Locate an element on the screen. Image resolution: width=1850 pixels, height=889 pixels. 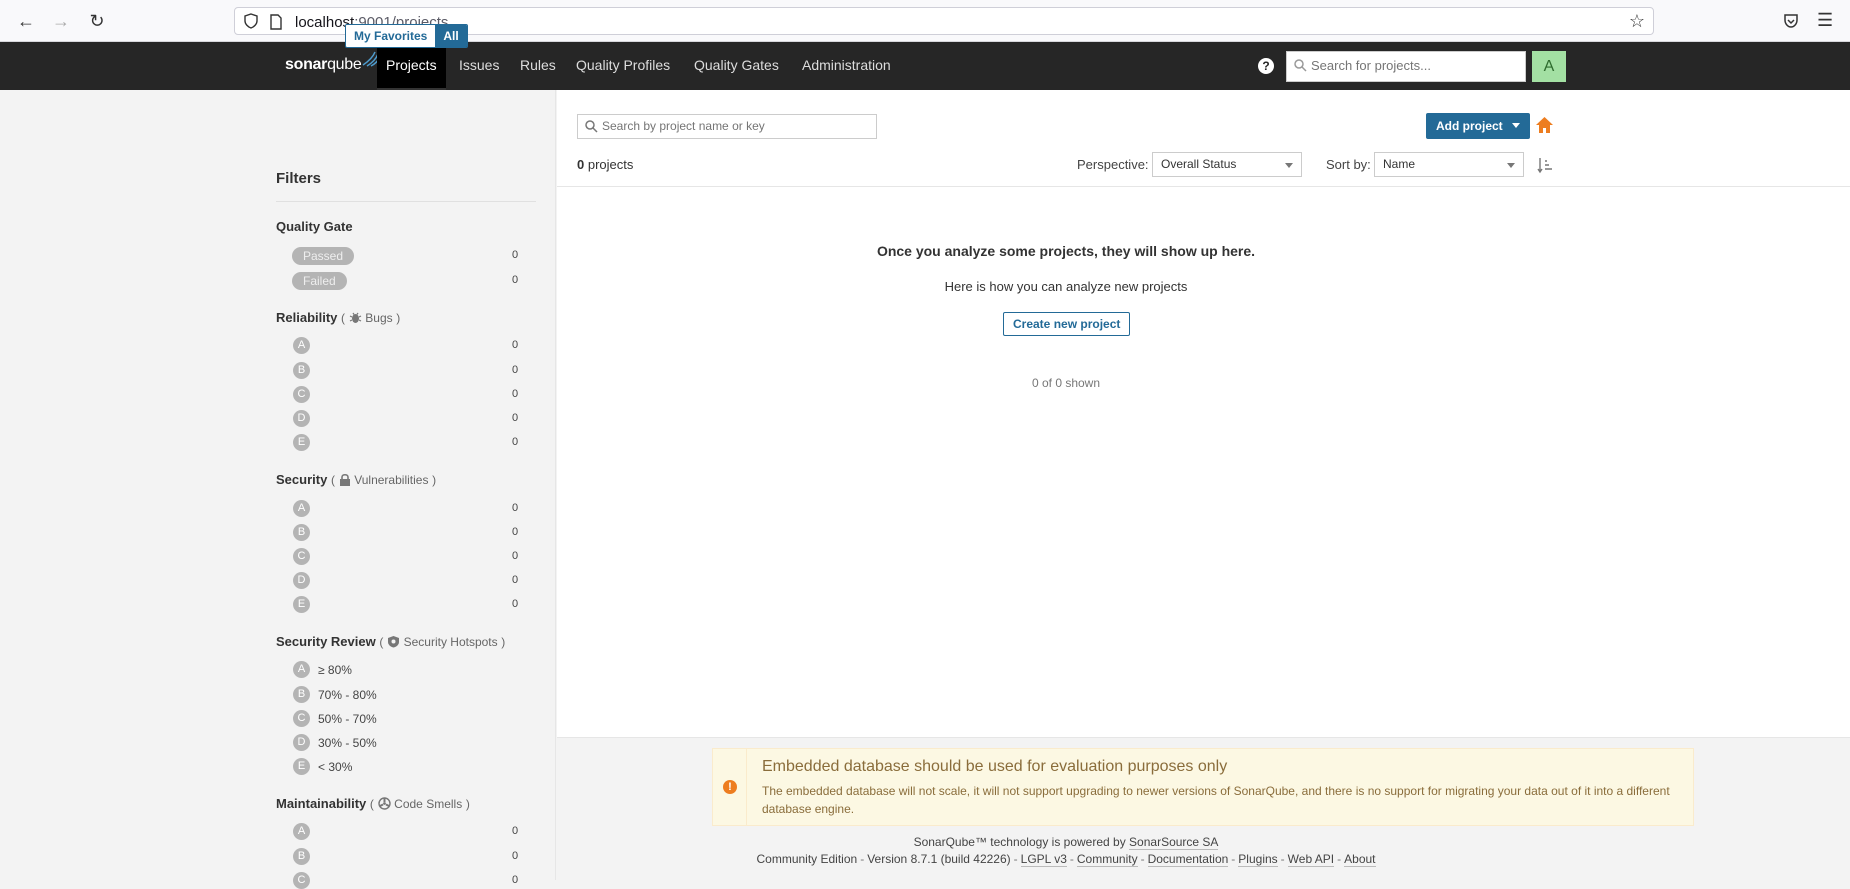
footer-community-link: Community is located at coordinates (1107, 859).